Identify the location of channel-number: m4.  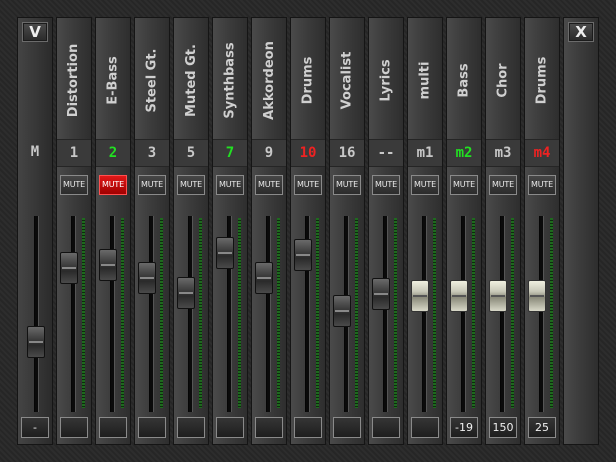
(542, 153).